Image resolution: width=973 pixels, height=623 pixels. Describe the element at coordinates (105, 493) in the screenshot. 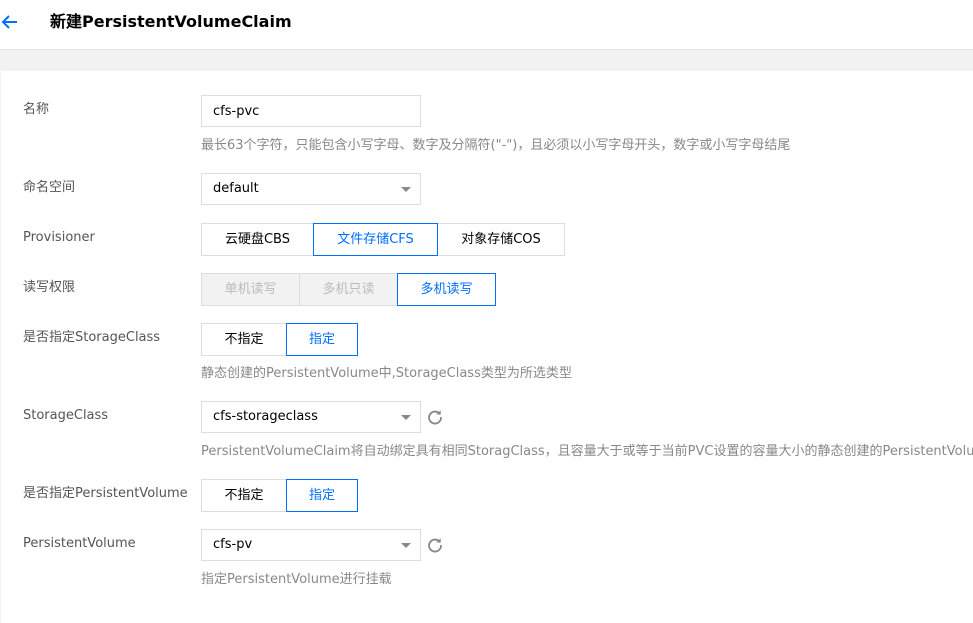

I see `specify-pv-label: 是否指定PersistentVolume` at that location.